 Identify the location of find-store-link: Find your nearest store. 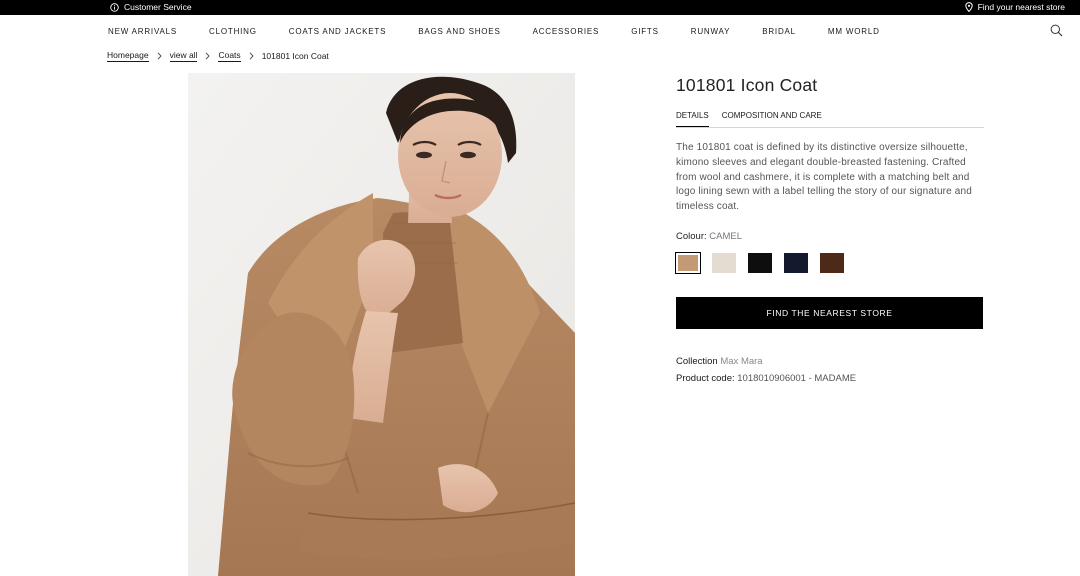
(1014, 7).